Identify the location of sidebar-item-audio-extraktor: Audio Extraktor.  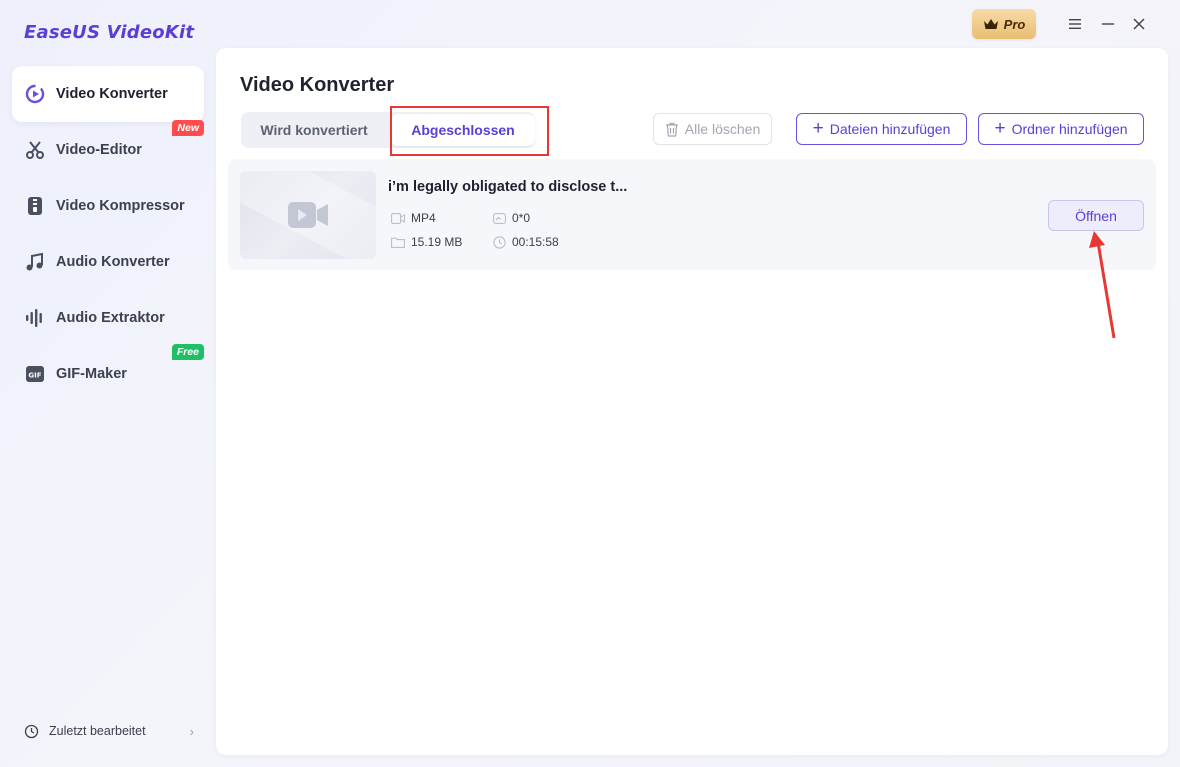
(108, 318).